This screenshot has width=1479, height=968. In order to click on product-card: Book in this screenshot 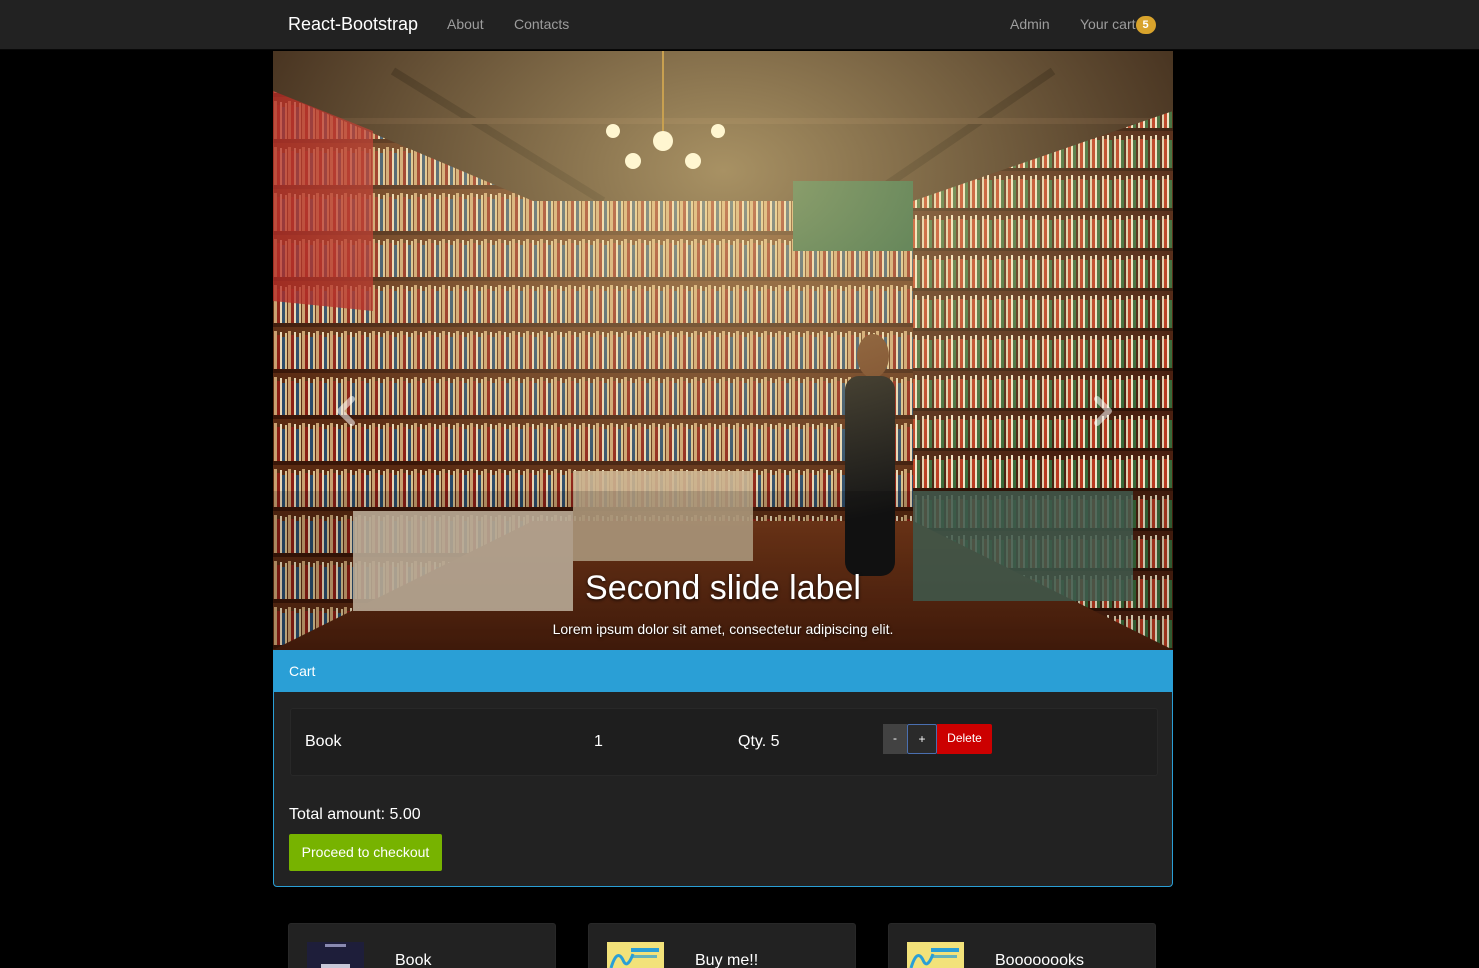, I will do `click(422, 945)`.